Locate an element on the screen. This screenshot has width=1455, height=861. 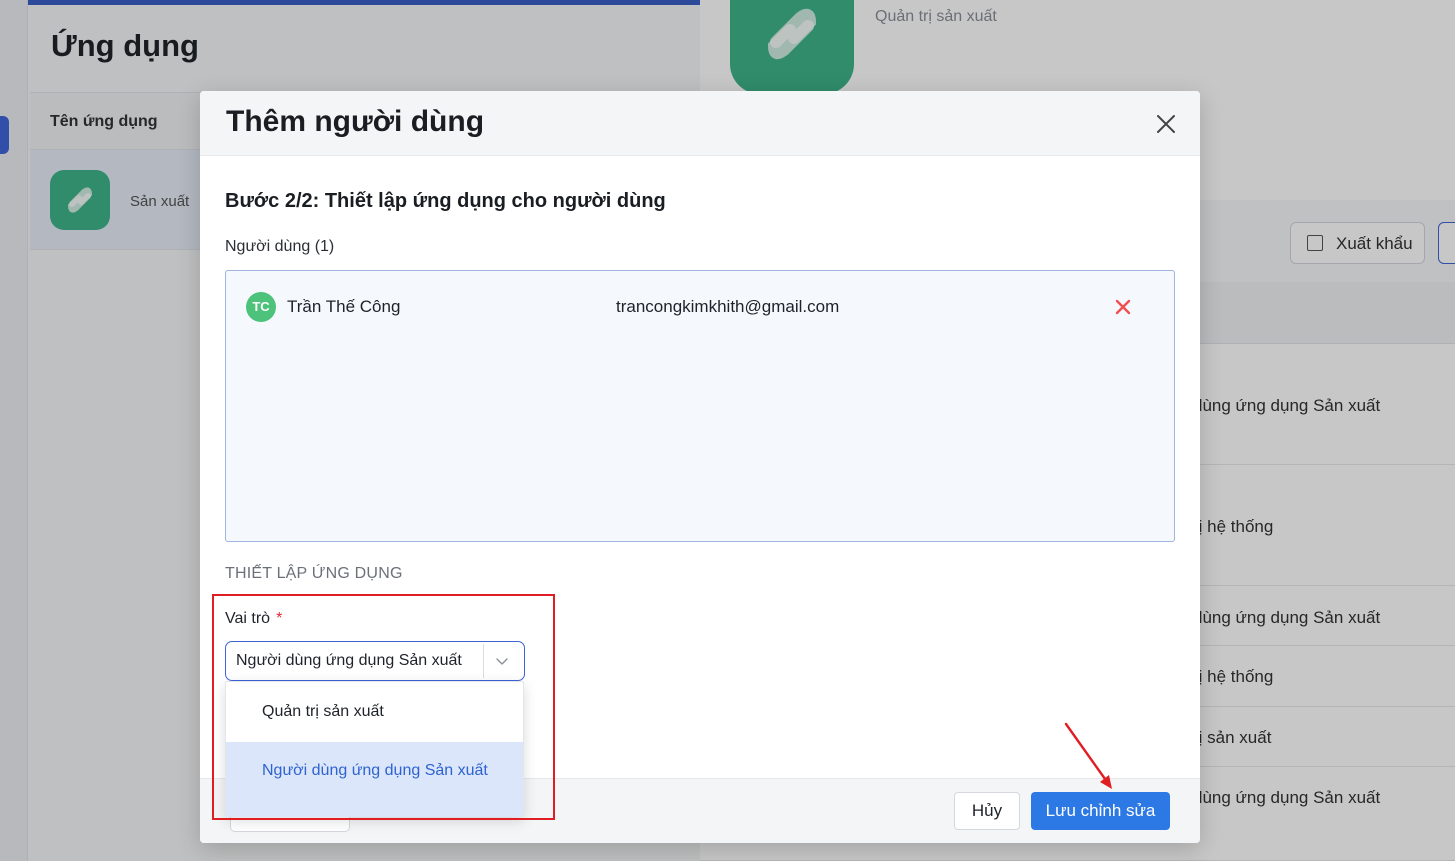
modal-title: Thêm người dùng is located at coordinates (355, 121).